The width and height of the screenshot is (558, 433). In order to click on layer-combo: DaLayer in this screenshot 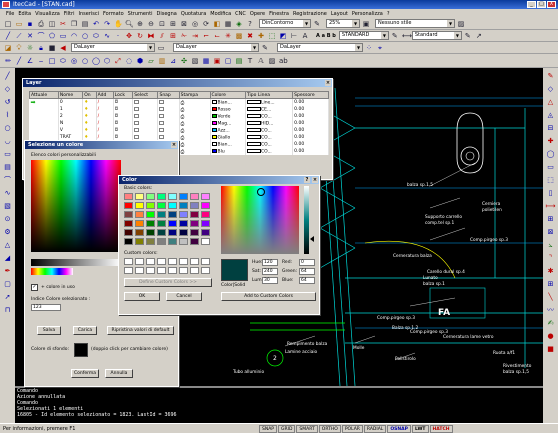, I will do `click(113, 47)`.